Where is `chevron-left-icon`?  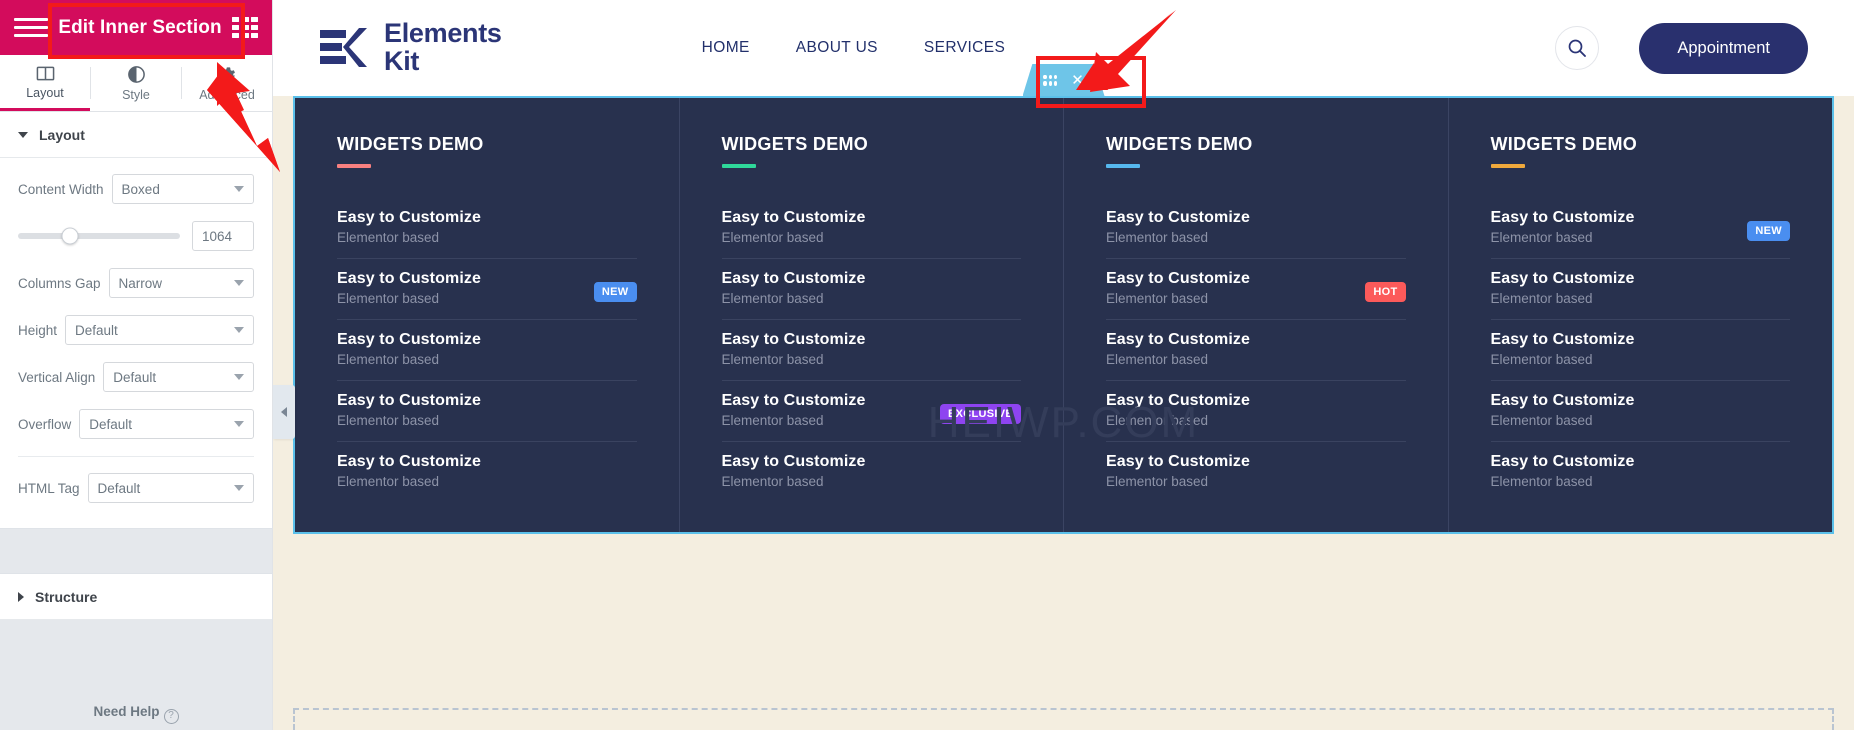
chevron-left-icon is located at coordinates (284, 412).